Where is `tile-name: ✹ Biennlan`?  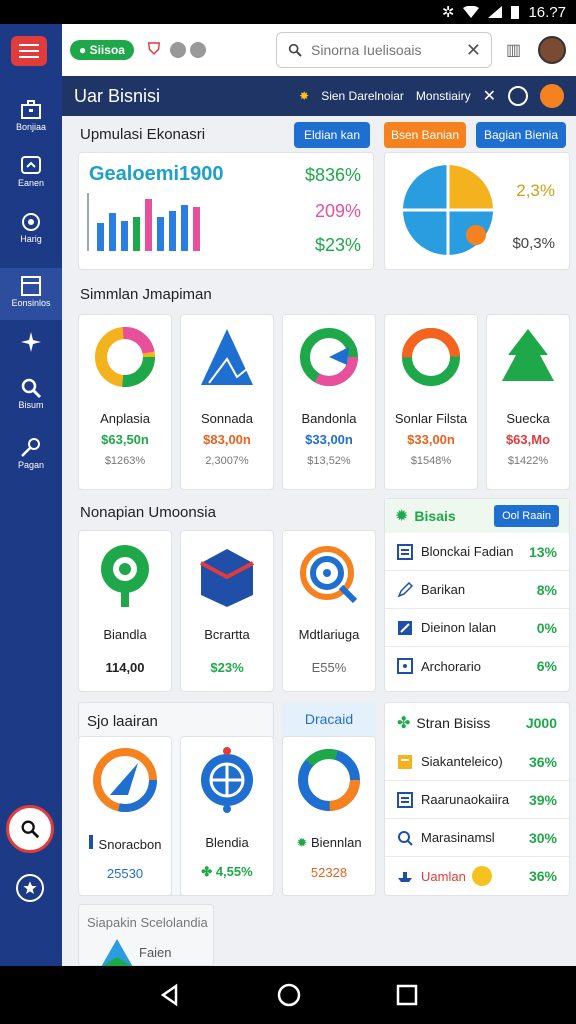 tile-name: ✹ Biennlan is located at coordinates (329, 842).